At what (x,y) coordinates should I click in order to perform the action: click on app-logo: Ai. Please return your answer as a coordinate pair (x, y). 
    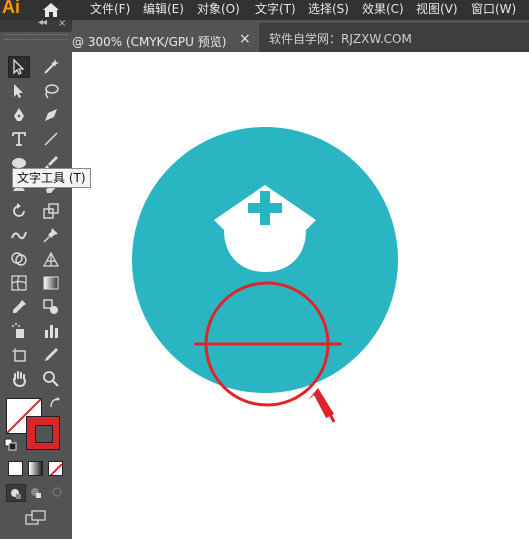
    Looking at the image, I should click on (11, 8).